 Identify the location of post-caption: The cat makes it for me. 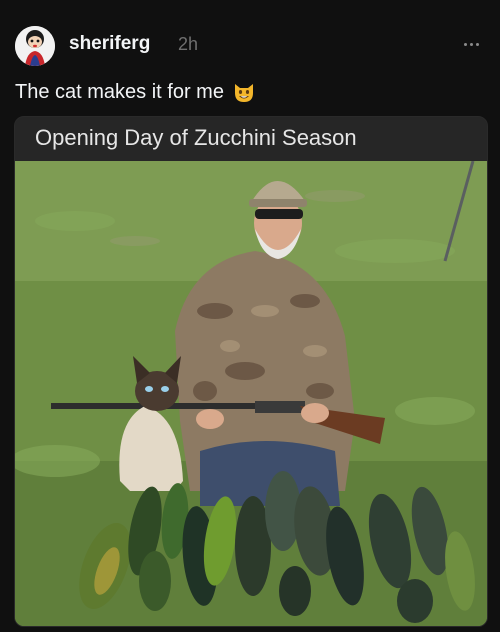
(135, 92).